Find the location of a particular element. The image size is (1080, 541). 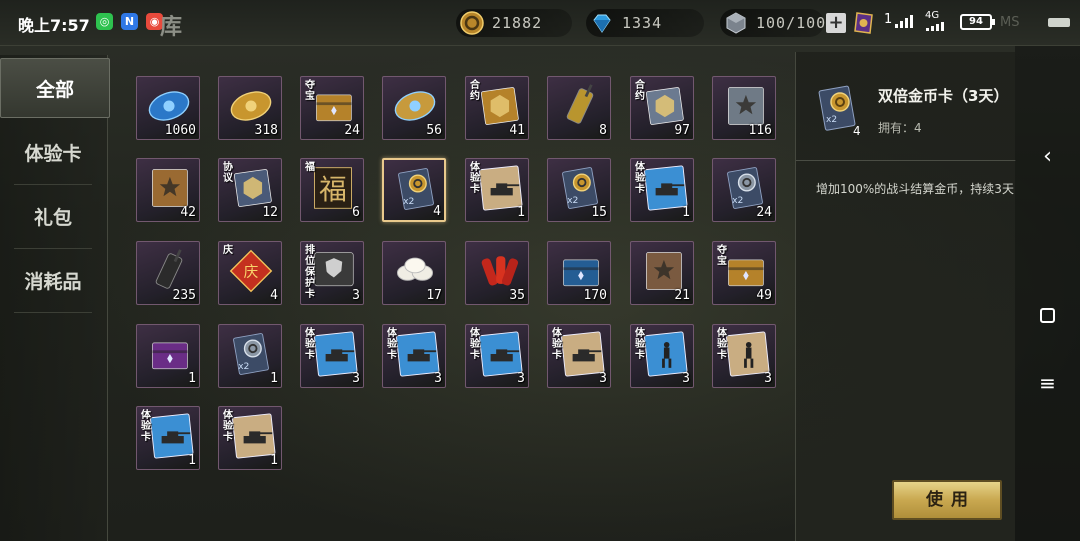

gold-amount: 21882 is located at coordinates (517, 23).